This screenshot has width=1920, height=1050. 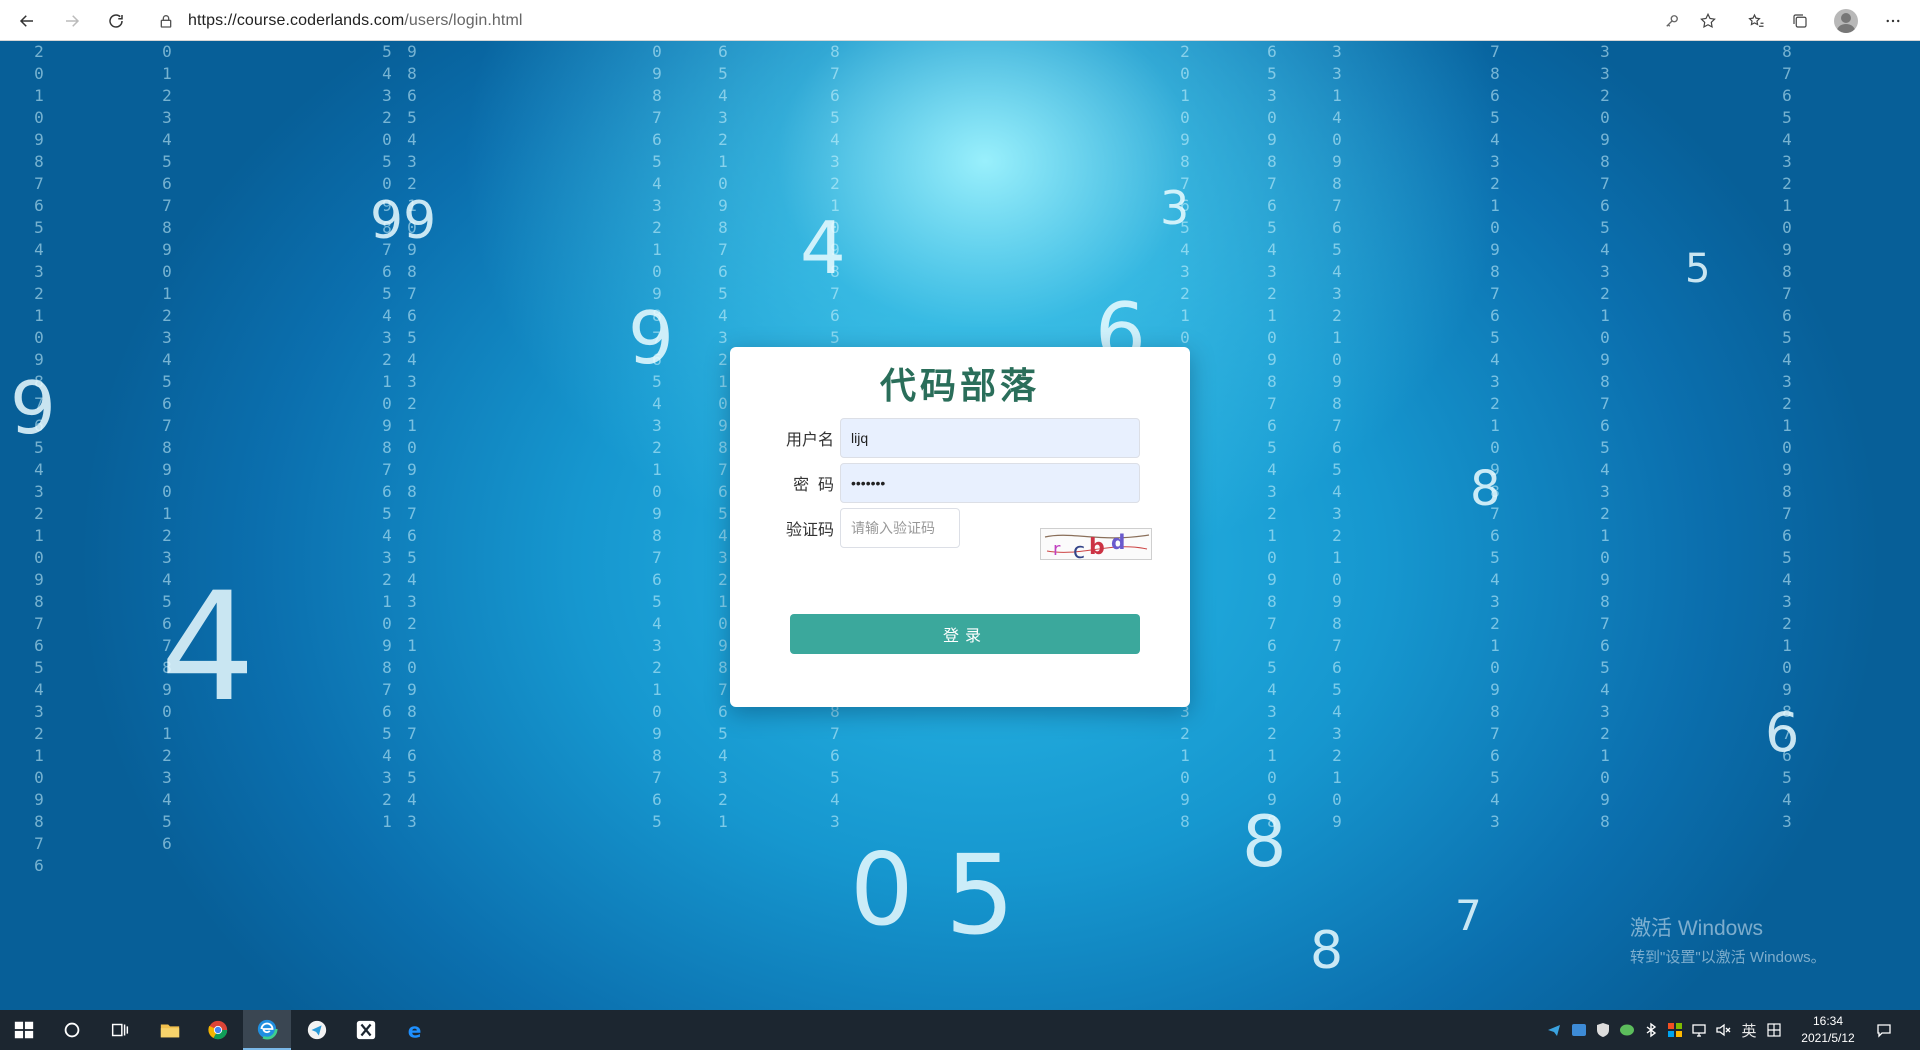 I want to click on ime-grid-icon, so click(x=1774, y=1030).